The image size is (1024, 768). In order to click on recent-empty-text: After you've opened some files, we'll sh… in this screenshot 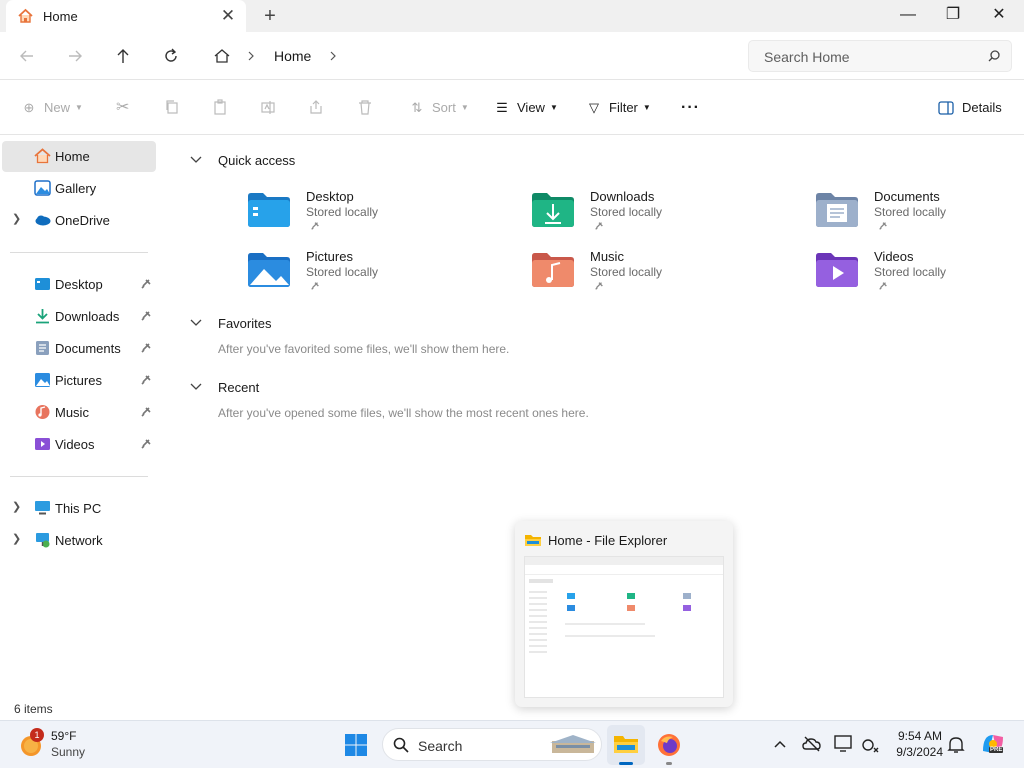, I will do `click(403, 413)`.